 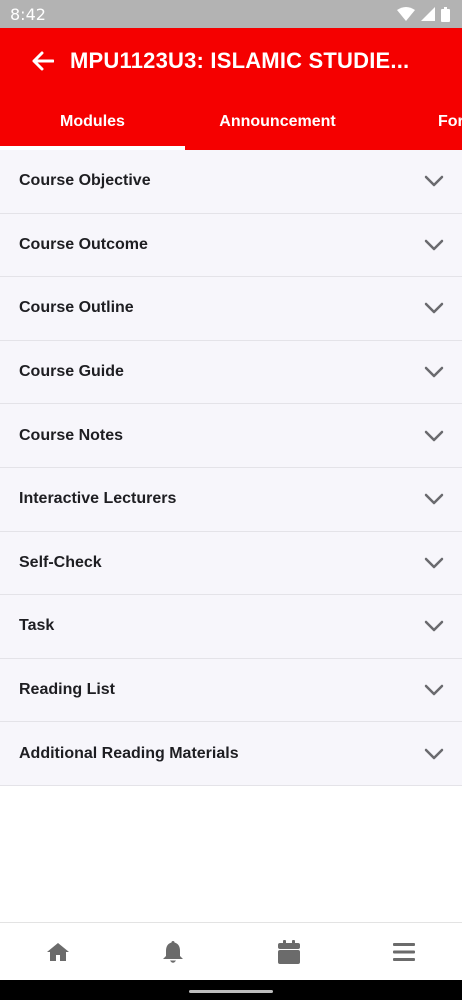 I want to click on module-item-label: Task, so click(x=37, y=626).